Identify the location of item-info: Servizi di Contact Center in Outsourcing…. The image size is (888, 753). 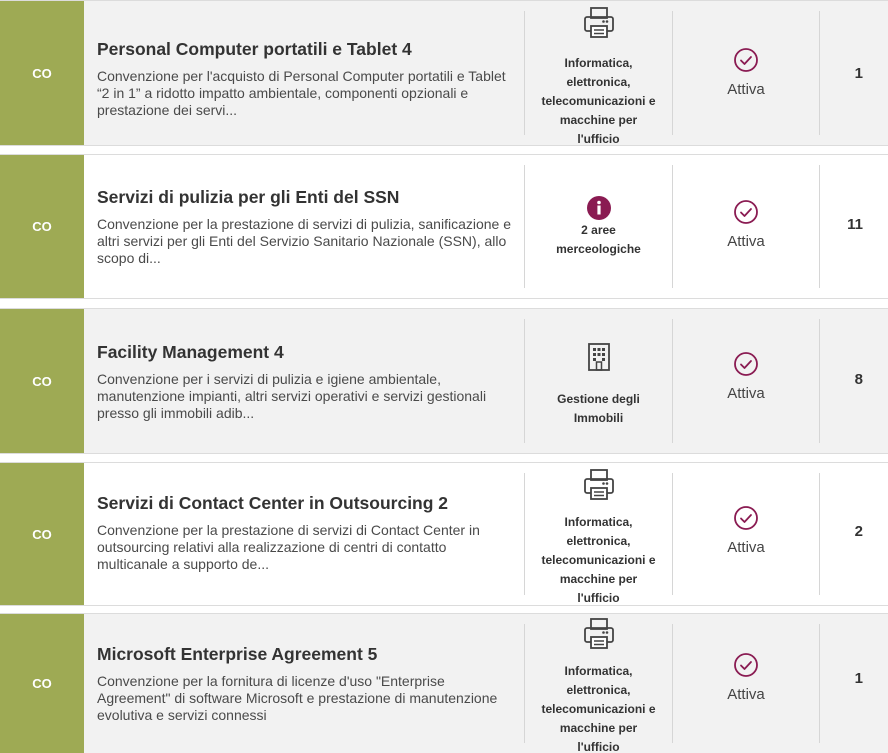
(307, 533).